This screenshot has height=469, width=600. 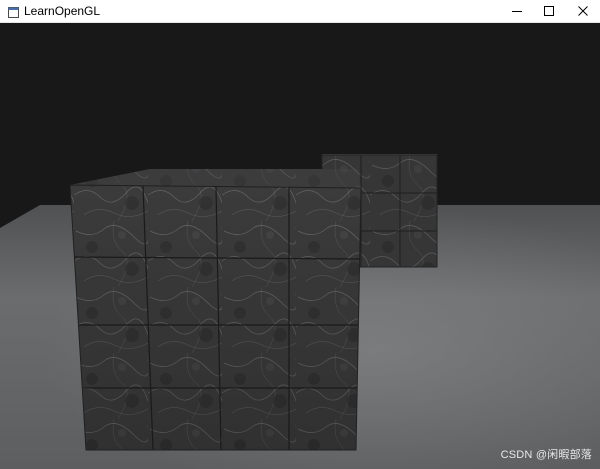 I want to click on close-button, so click(x=583, y=11).